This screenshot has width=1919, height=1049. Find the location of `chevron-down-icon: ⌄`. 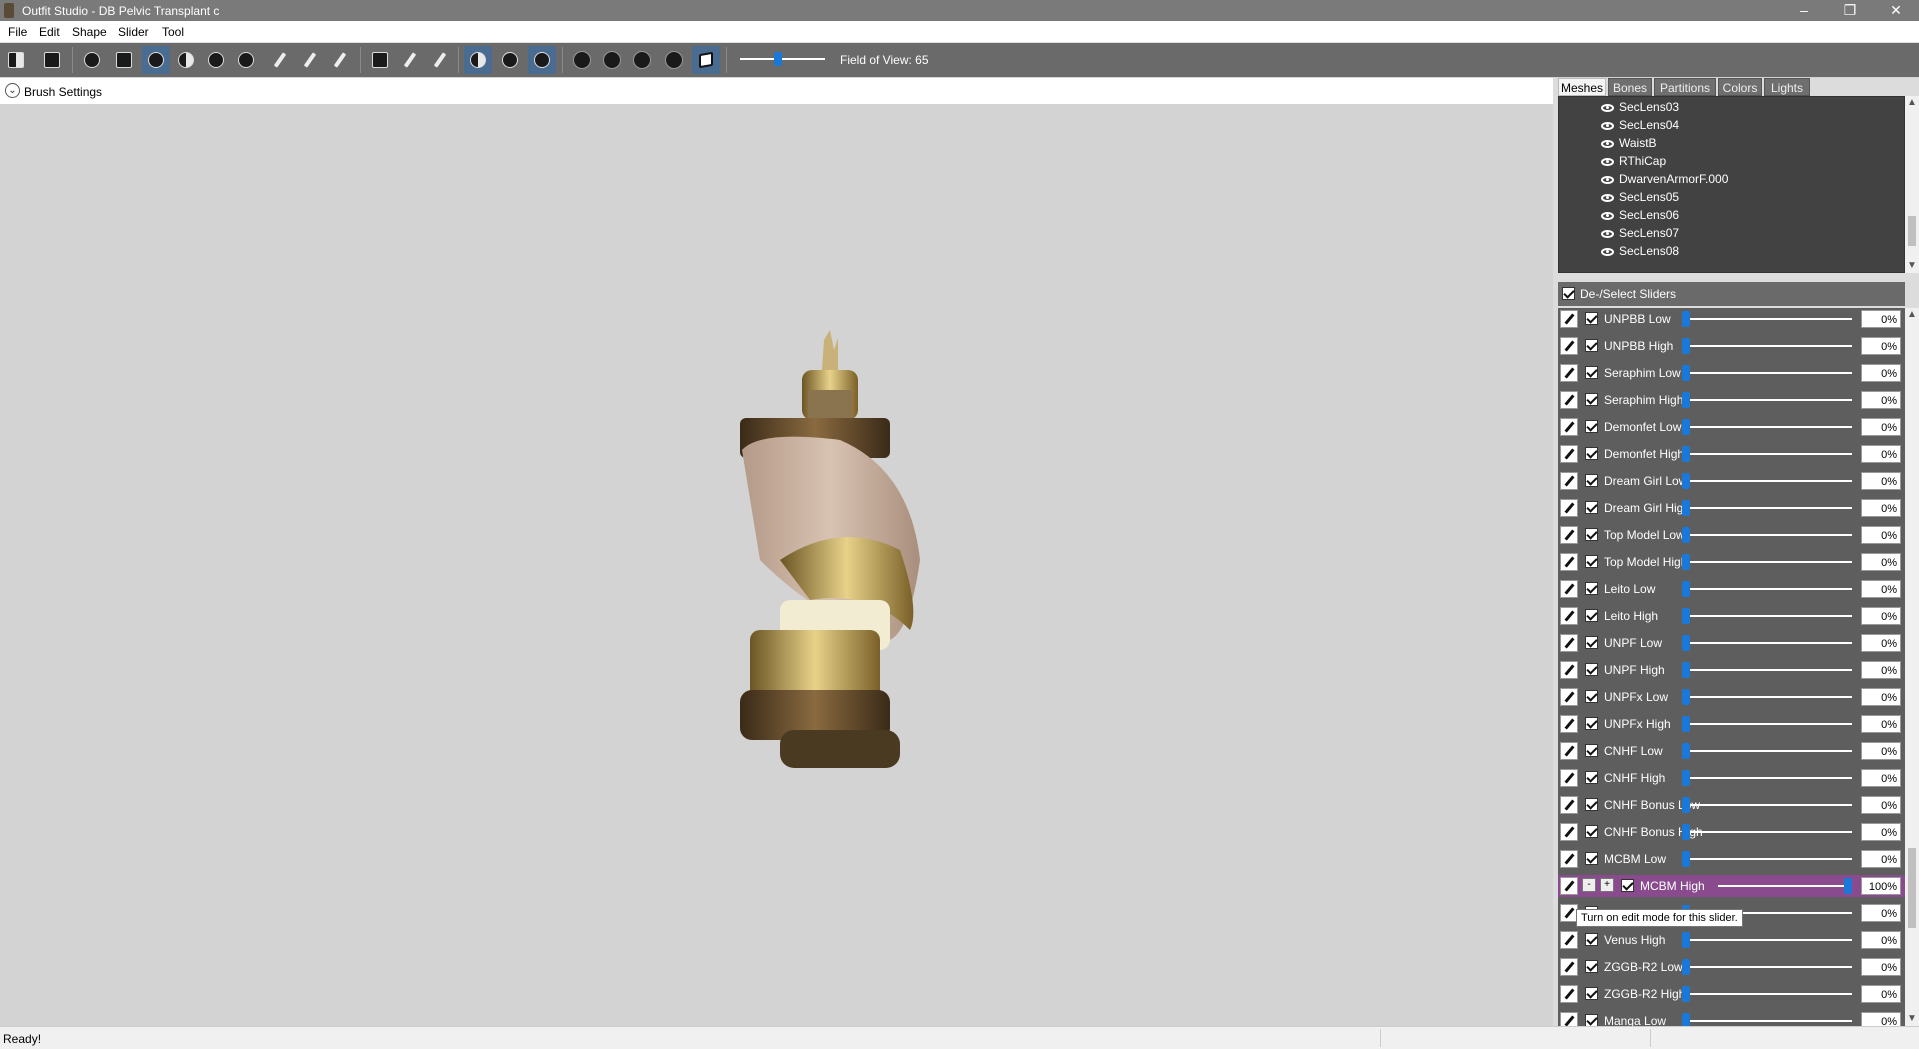

chevron-down-icon: ⌄ is located at coordinates (12, 90).